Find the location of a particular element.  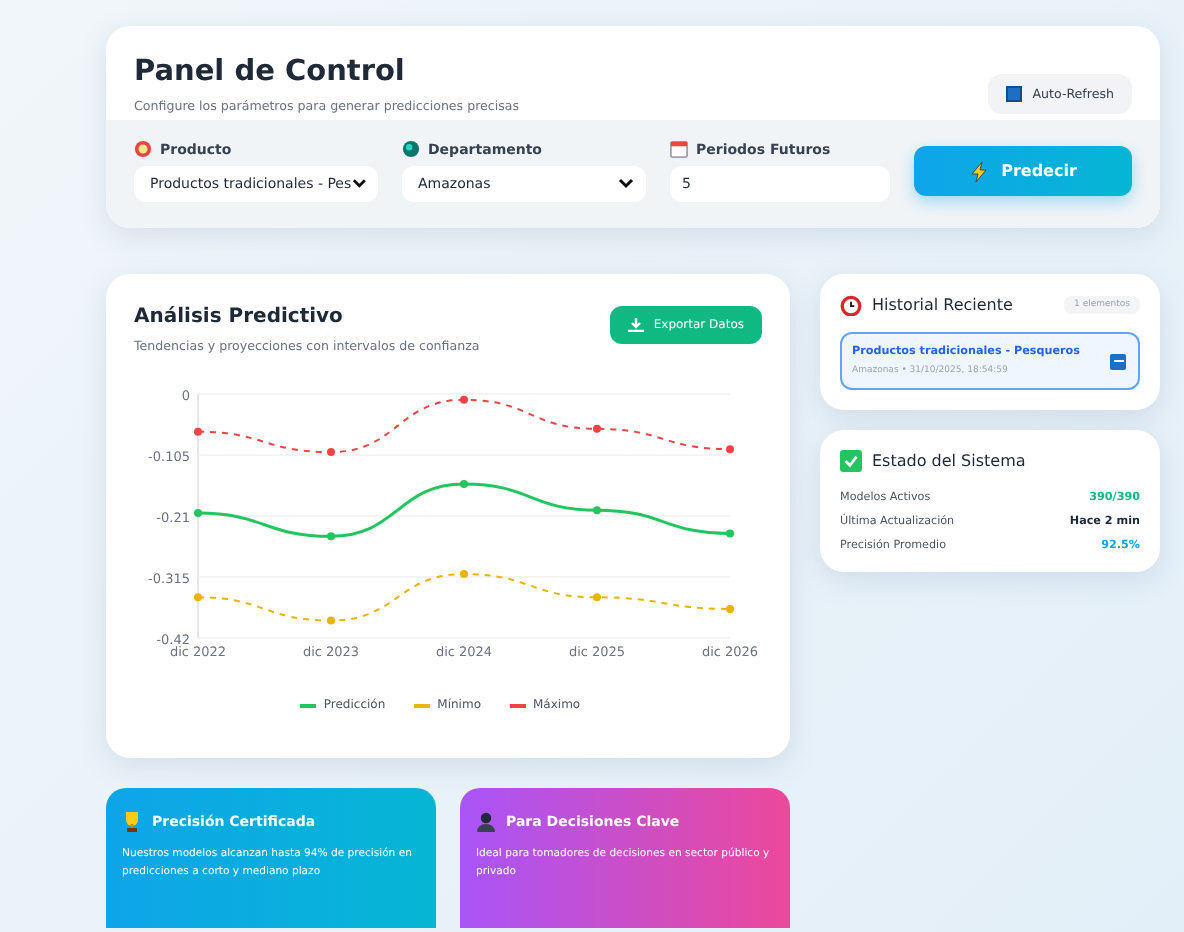

status-title: Estado del Sistema is located at coordinates (949, 461).